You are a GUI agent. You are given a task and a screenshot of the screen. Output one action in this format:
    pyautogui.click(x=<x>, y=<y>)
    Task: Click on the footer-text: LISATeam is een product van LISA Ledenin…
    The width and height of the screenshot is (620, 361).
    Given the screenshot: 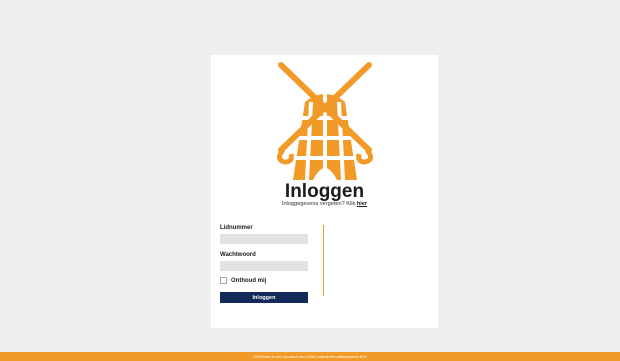 What is the action you would take?
    pyautogui.click(x=310, y=356)
    